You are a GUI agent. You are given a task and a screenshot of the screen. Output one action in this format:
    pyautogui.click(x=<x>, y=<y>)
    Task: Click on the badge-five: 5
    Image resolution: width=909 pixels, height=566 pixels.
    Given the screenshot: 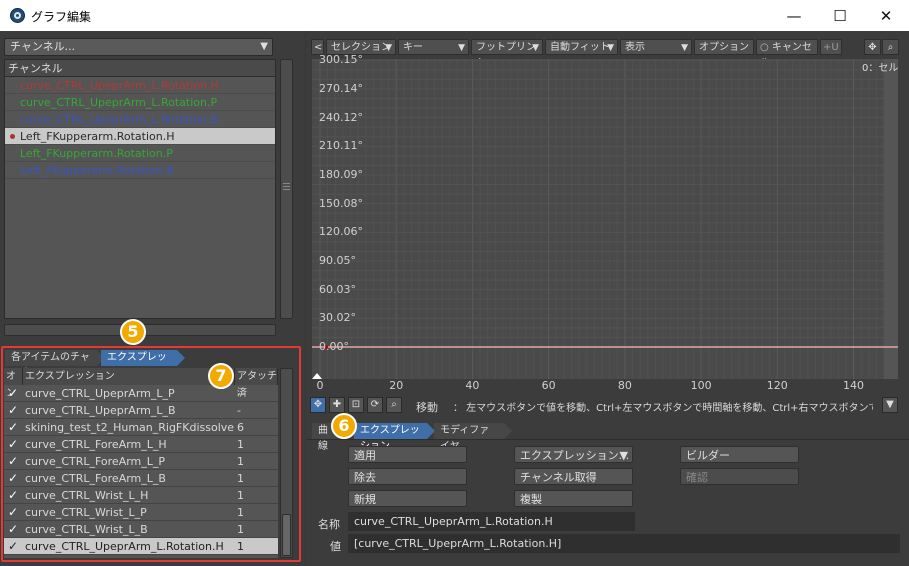 What is the action you would take?
    pyautogui.click(x=133, y=332)
    